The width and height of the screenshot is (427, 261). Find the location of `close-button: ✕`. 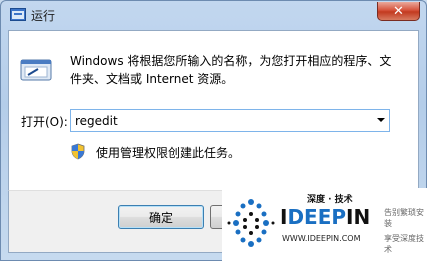

close-button: ✕ is located at coordinates (398, 11).